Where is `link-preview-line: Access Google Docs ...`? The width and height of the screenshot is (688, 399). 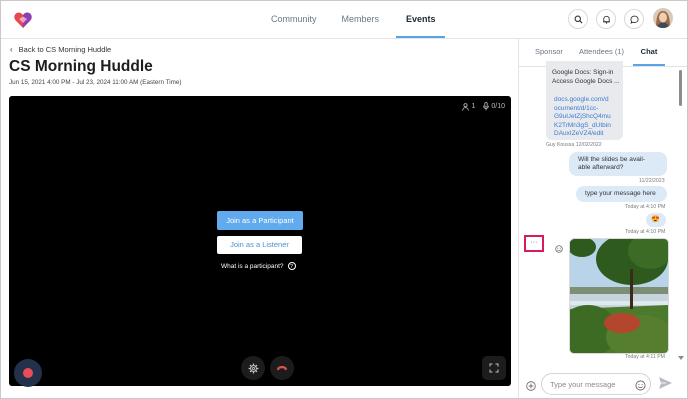
link-preview-line: Access Google Docs ... is located at coordinates (586, 81).